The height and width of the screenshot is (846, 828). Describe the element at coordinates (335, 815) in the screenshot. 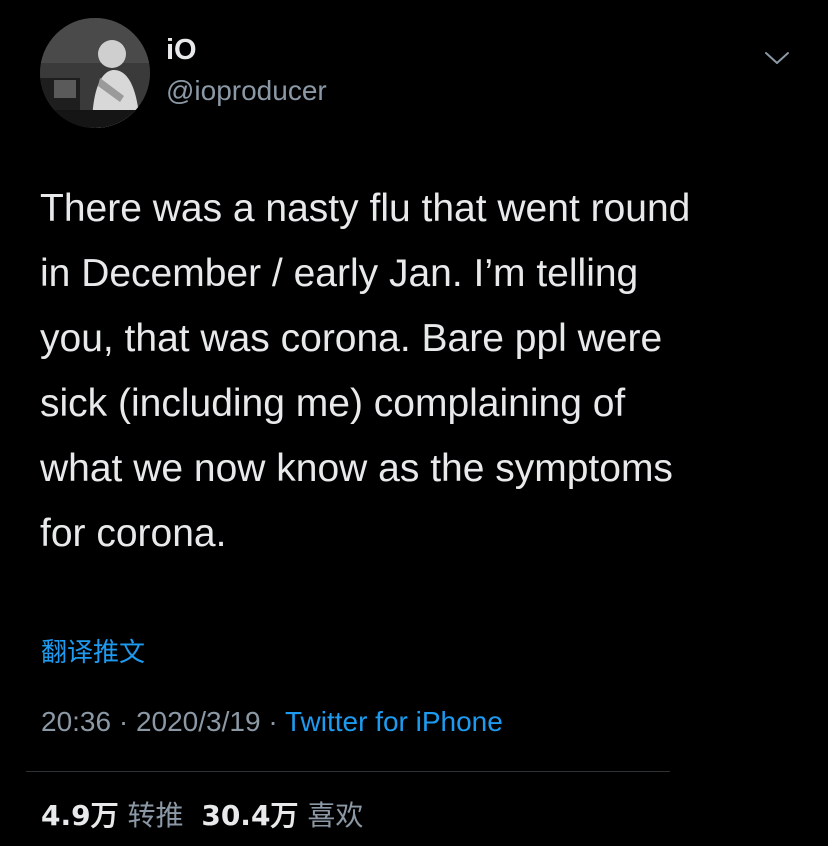

I see `likes-label: 喜欢` at that location.